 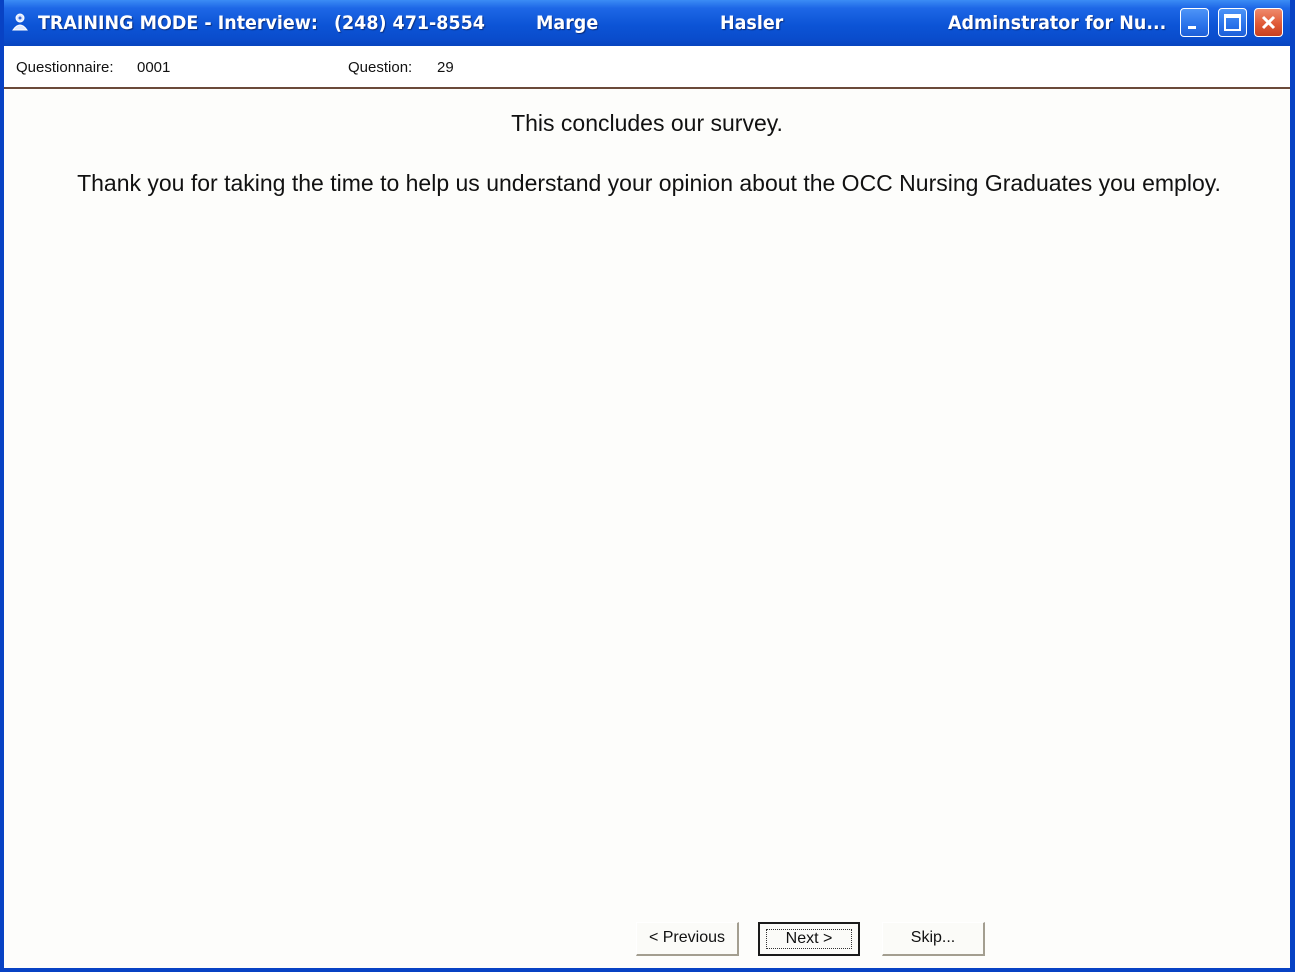 I want to click on question-label: Question:, so click(x=380, y=67).